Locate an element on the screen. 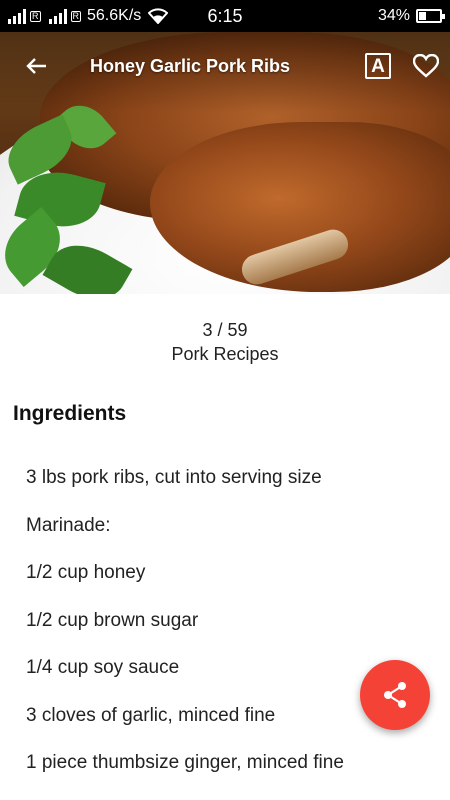 This screenshot has height=800, width=450. wifi-icon is located at coordinates (158, 16).